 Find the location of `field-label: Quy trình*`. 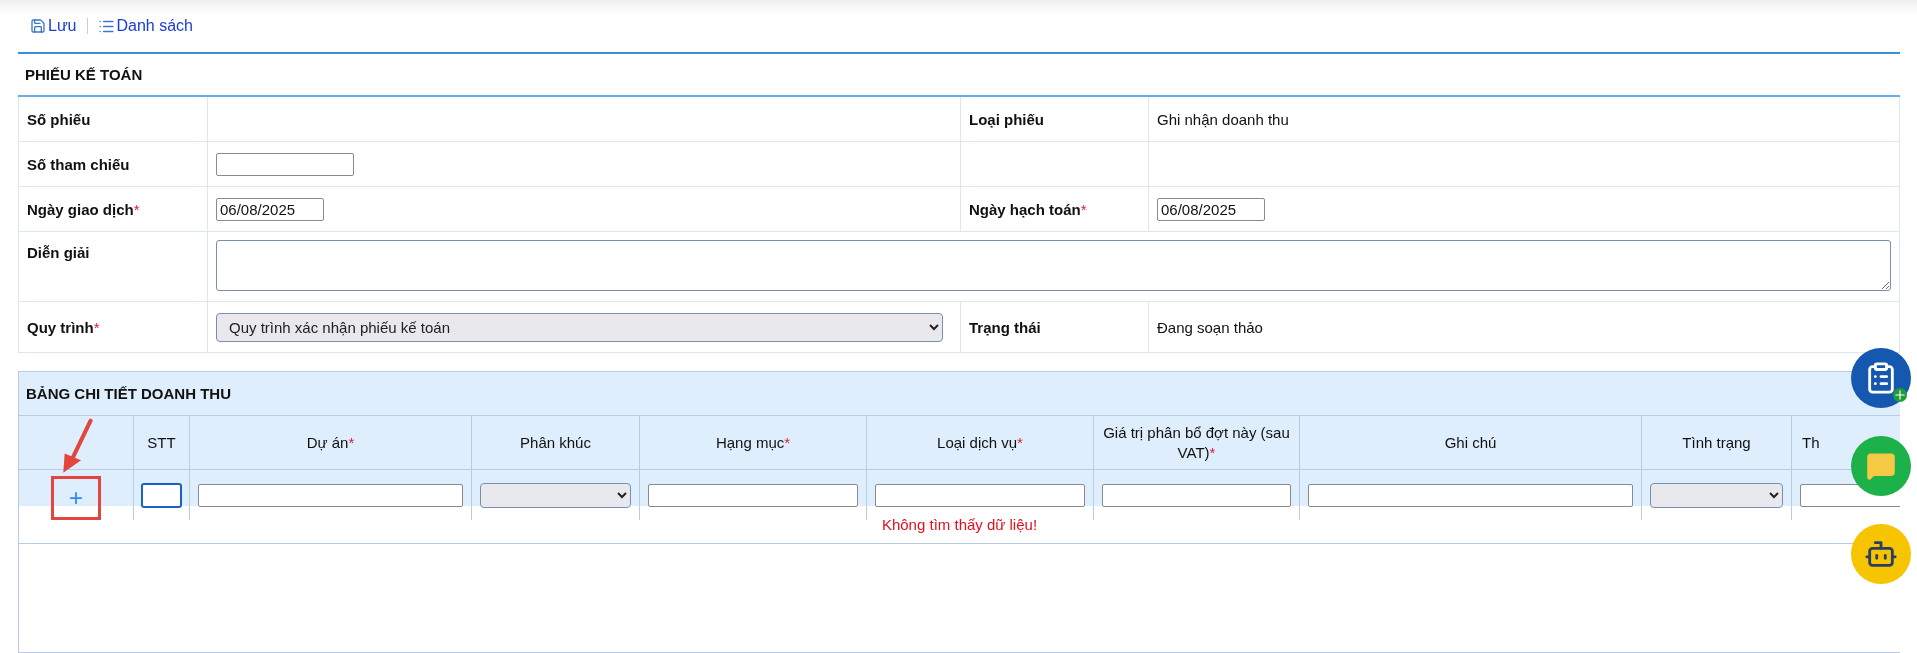

field-label: Quy trình* is located at coordinates (63, 327).